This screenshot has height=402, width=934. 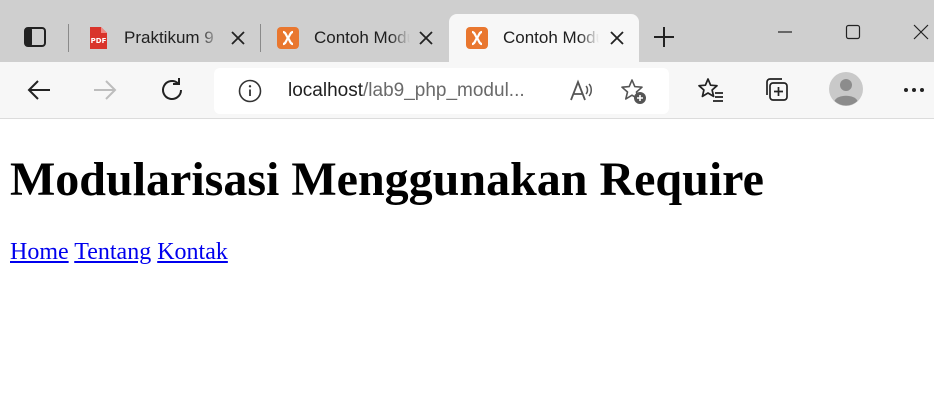 I want to click on plus-icon, so click(x=664, y=37).